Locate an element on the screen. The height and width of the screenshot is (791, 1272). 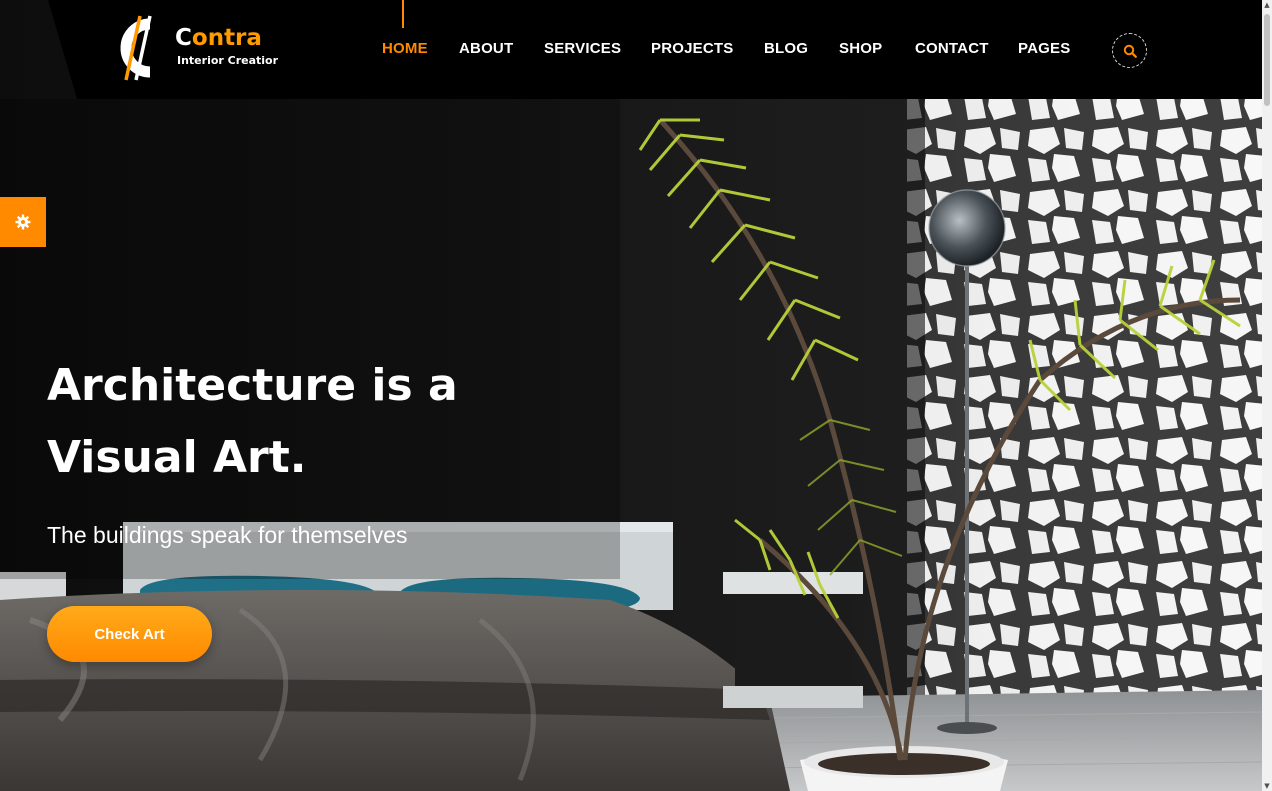
nav-item-contact: CONTACT is located at coordinates (952, 48).